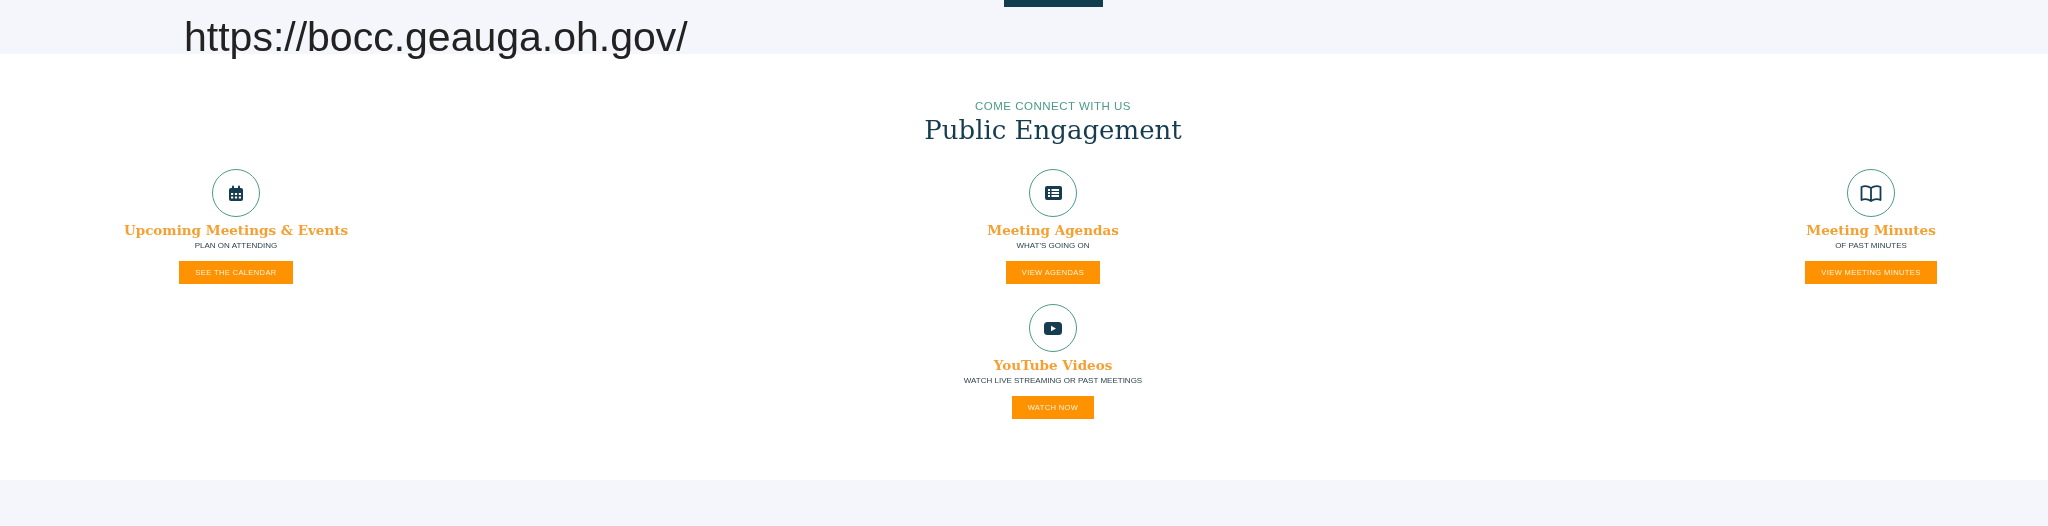 The height and width of the screenshot is (526, 2048). Describe the element at coordinates (236, 245) in the screenshot. I see `card-subtitle: PLAN ON ATTENDING` at that location.